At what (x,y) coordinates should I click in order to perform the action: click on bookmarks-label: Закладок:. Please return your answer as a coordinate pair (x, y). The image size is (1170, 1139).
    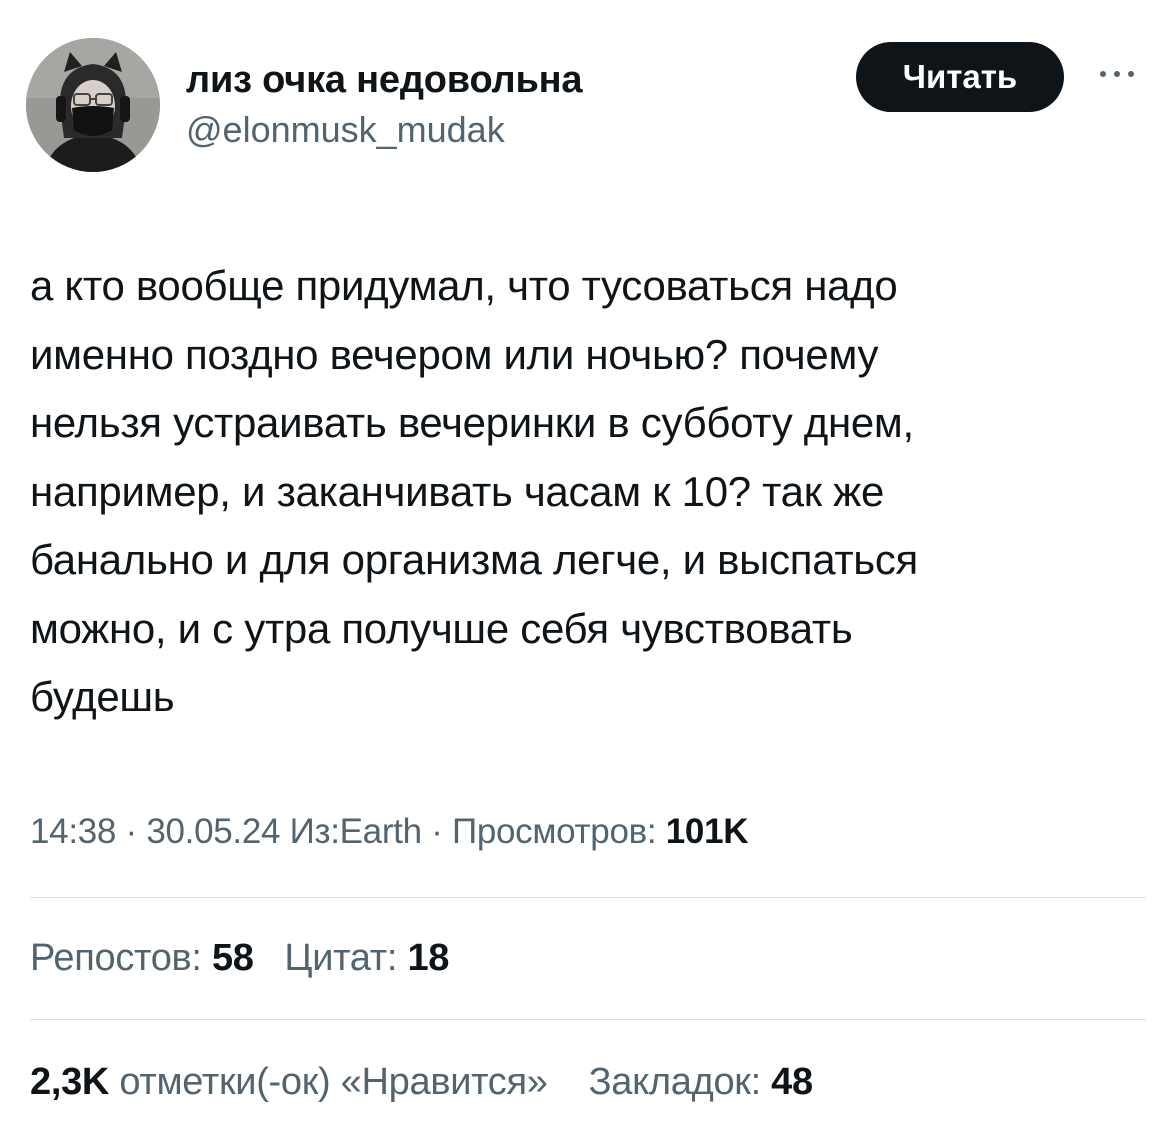
    Looking at the image, I should click on (680, 1082).